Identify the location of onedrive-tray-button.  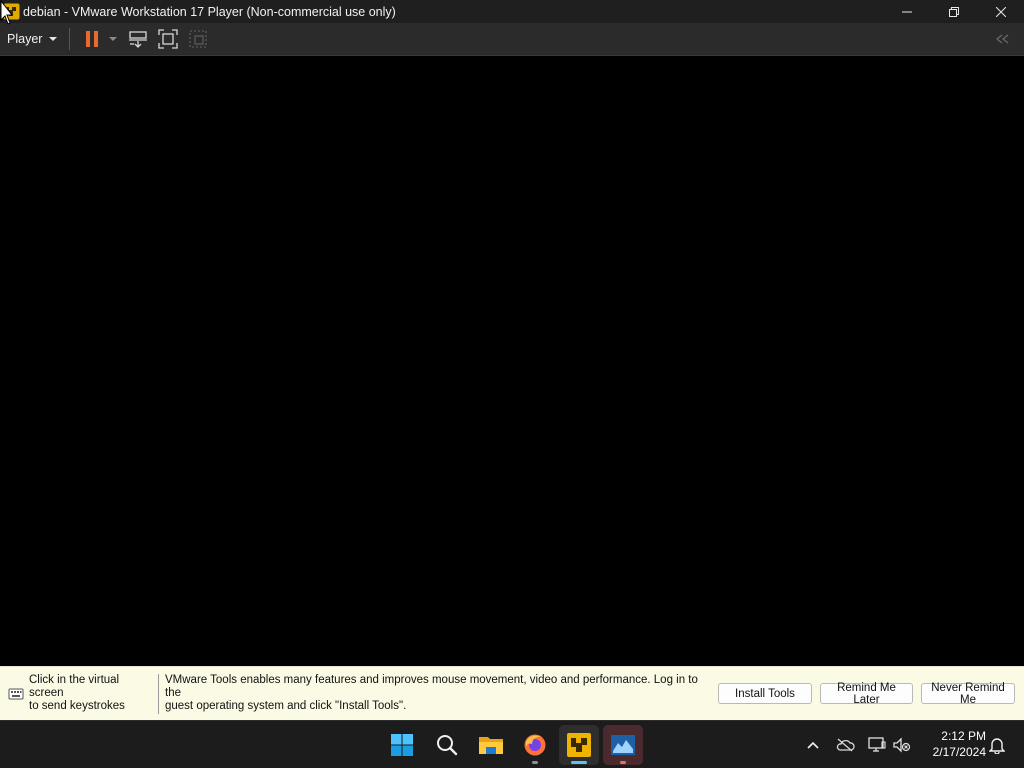
(845, 745).